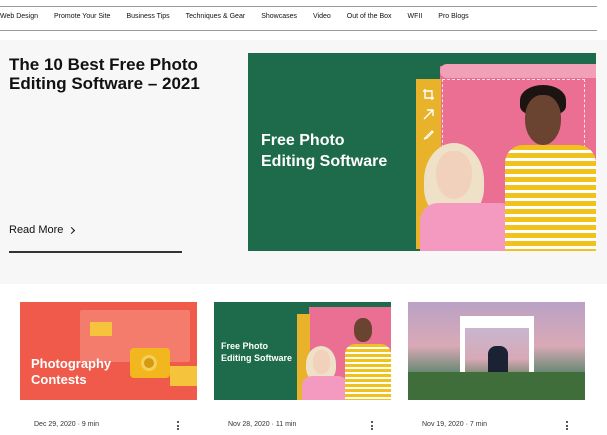 This screenshot has width=607, height=435. I want to click on read-time: 9 min, so click(90, 424).